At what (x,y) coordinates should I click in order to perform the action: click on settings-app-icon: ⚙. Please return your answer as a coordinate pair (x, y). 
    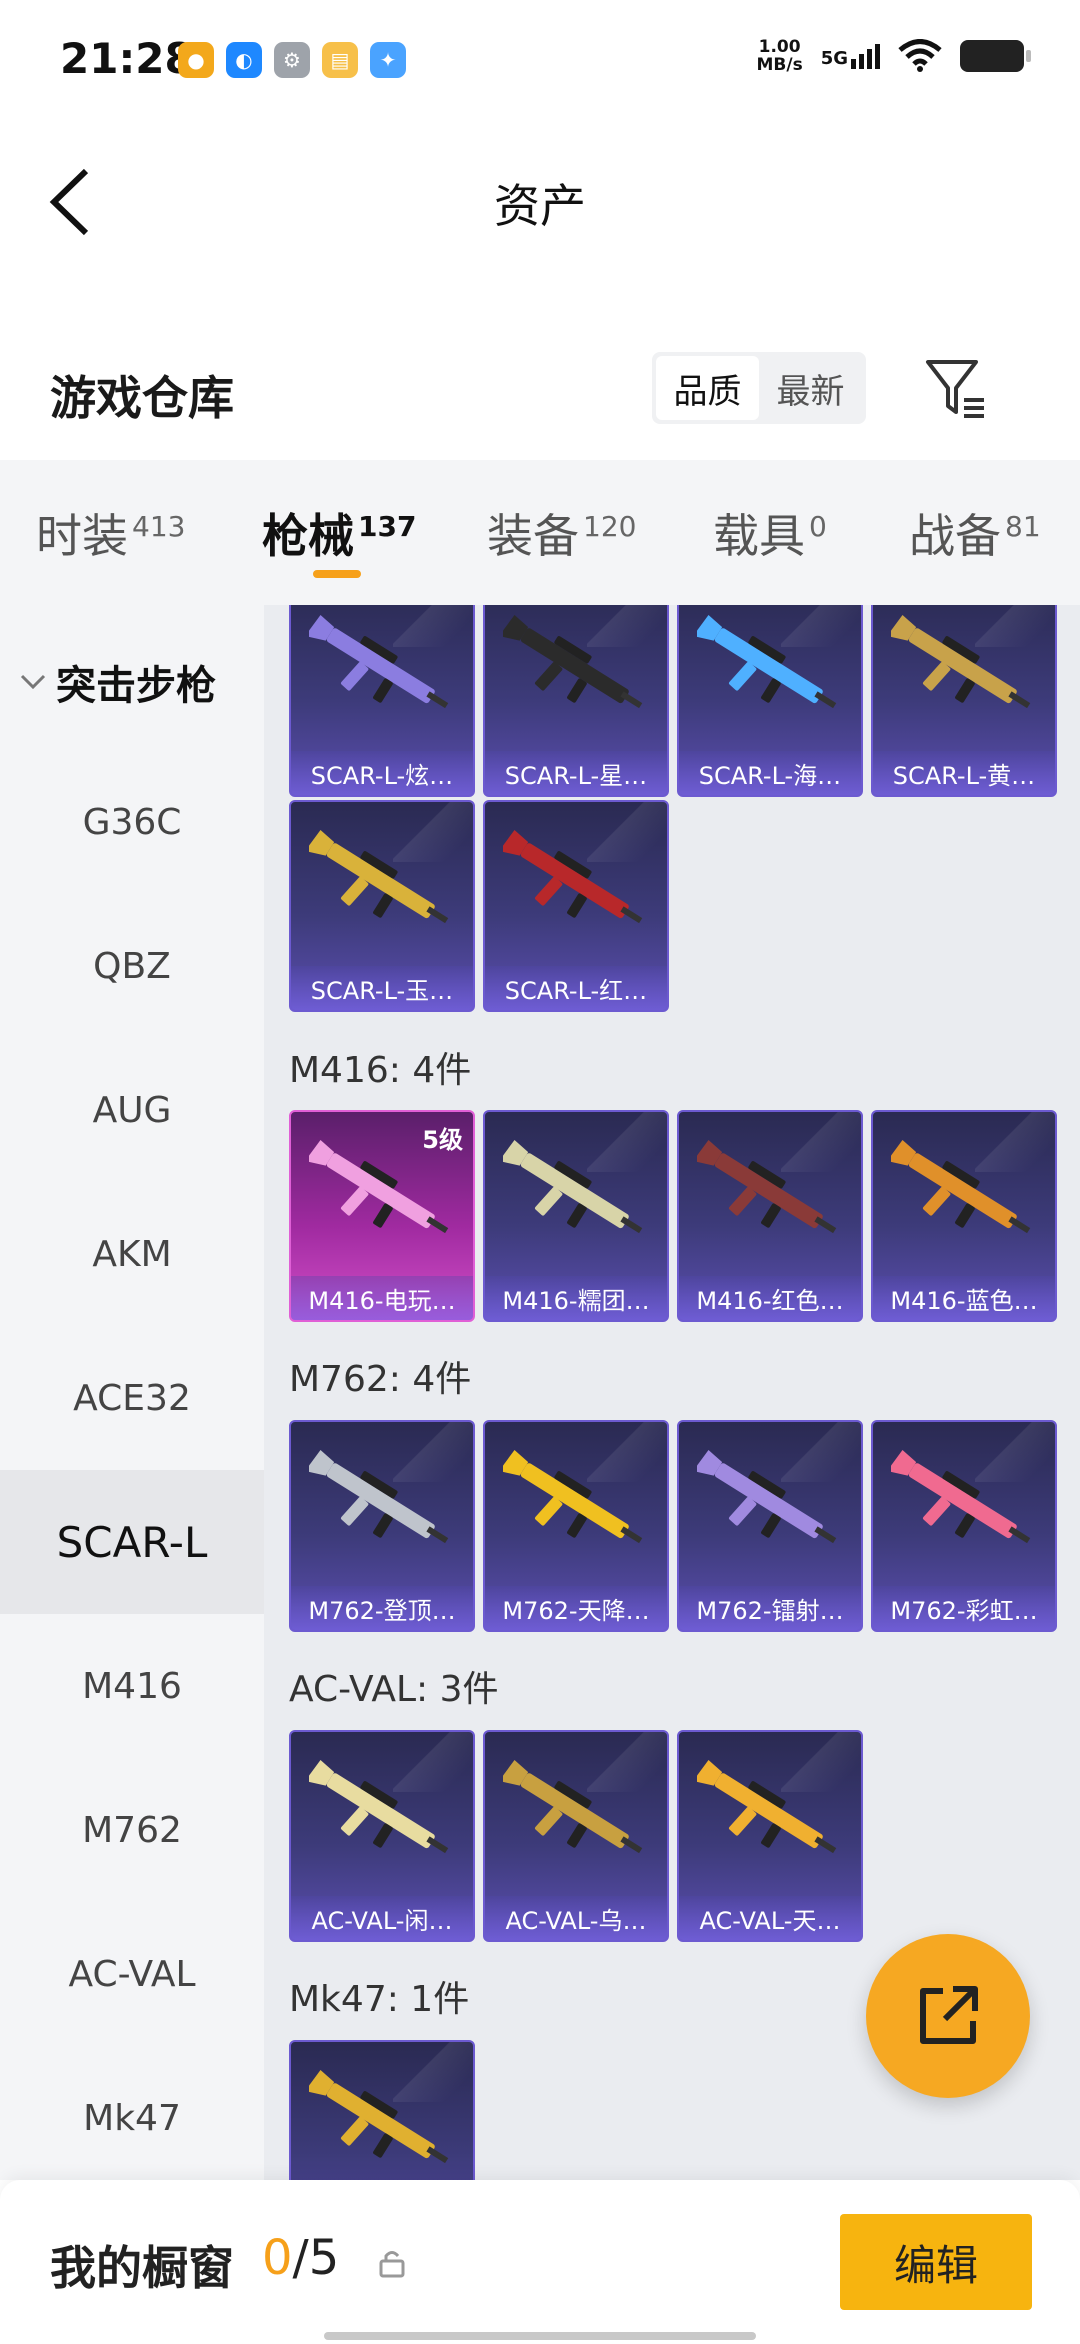
    Looking at the image, I should click on (292, 60).